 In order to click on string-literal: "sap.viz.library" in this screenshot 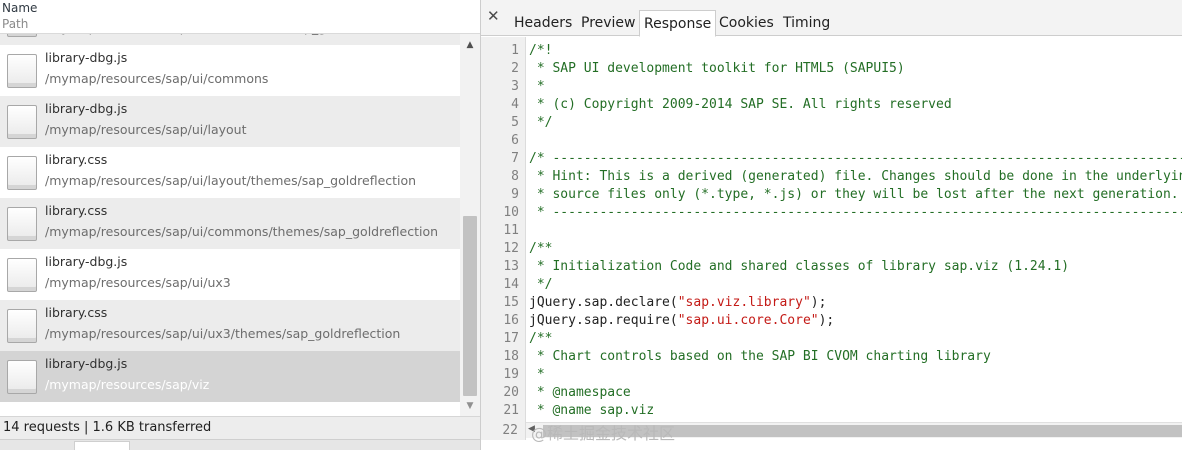, I will do `click(744, 302)`.